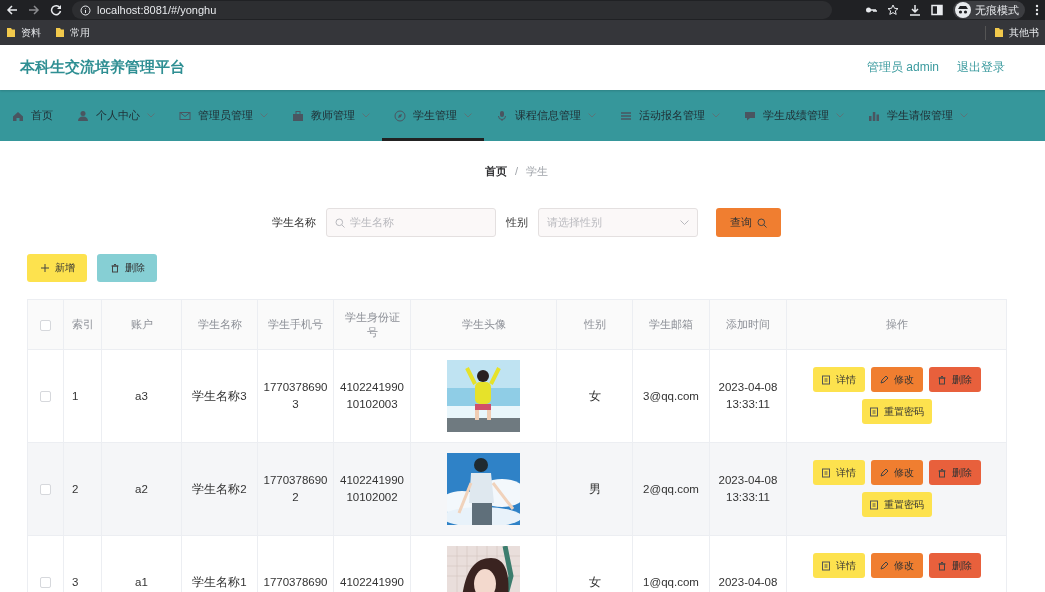 The image size is (1045, 592). I want to click on app-title: 本科生交流培养管理平台, so click(102, 67).